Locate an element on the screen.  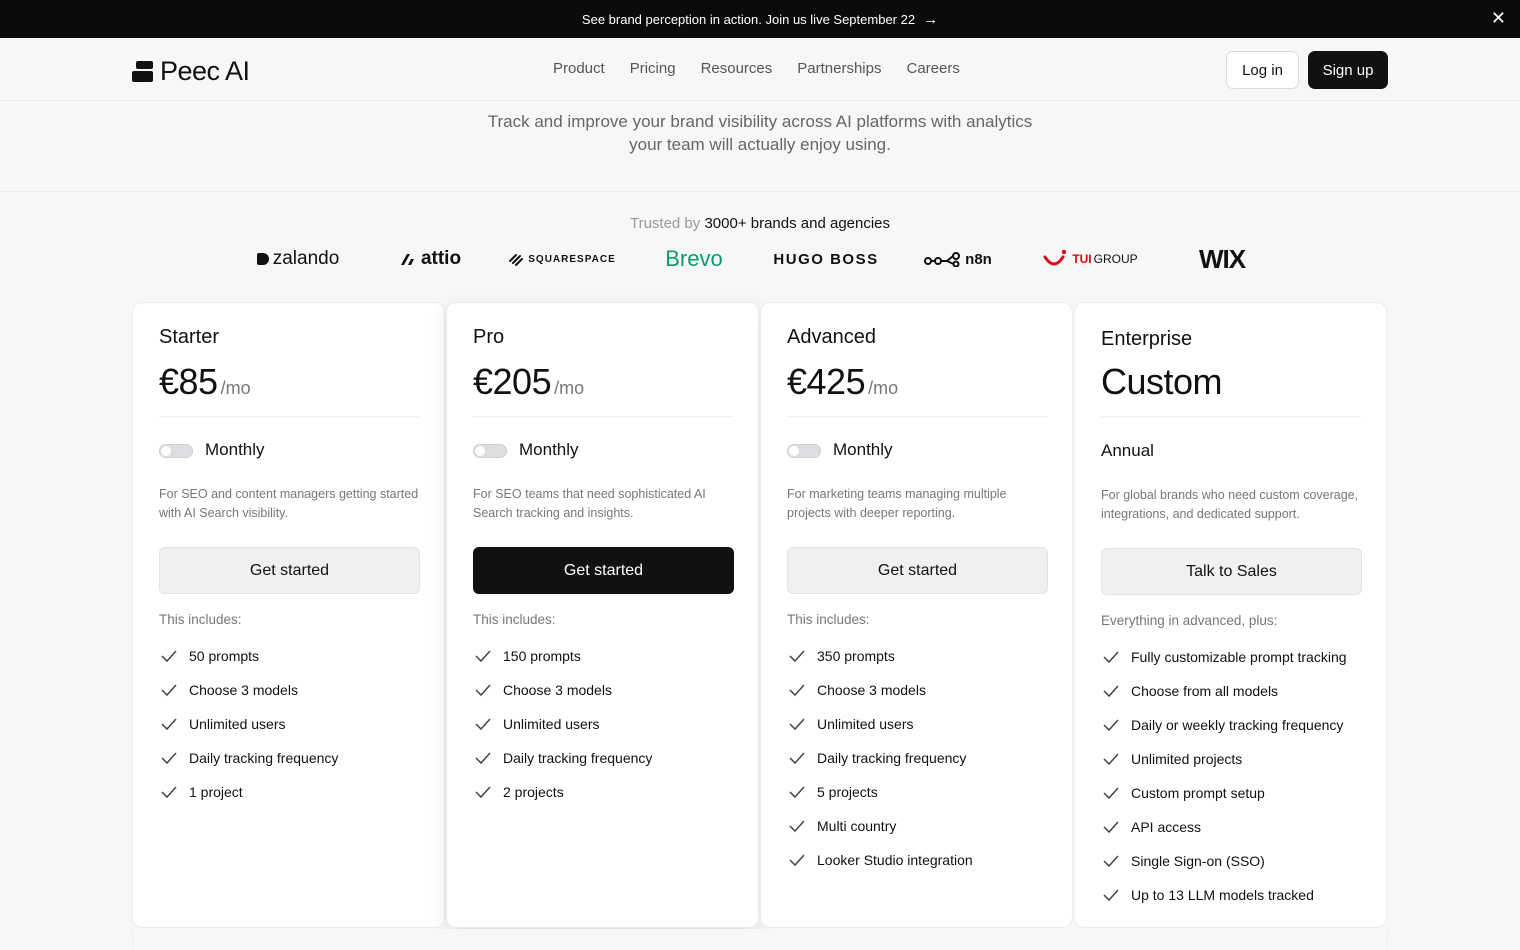
feature-item: Custom prompt setup is located at coordinates (1224, 793).